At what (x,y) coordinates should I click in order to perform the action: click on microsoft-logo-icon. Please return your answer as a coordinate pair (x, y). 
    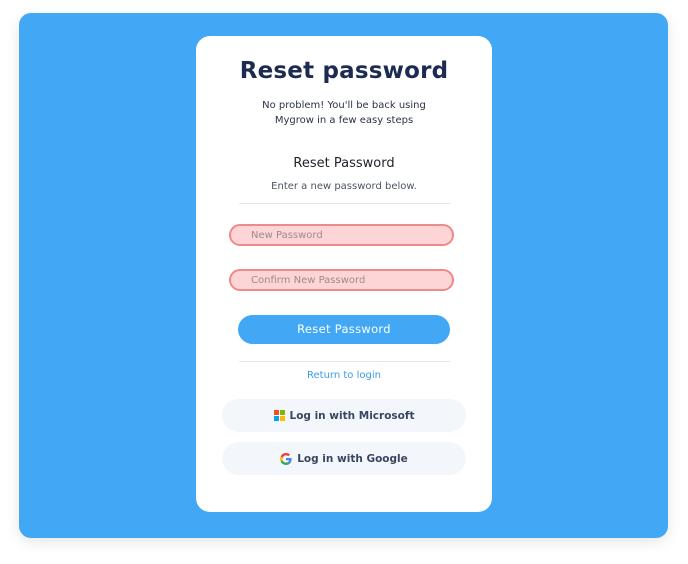
    Looking at the image, I should click on (279, 415).